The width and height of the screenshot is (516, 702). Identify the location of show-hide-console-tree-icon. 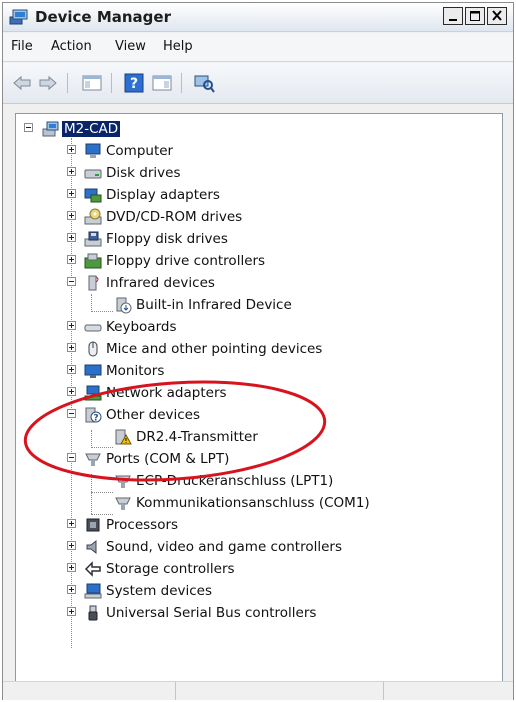
(92, 83).